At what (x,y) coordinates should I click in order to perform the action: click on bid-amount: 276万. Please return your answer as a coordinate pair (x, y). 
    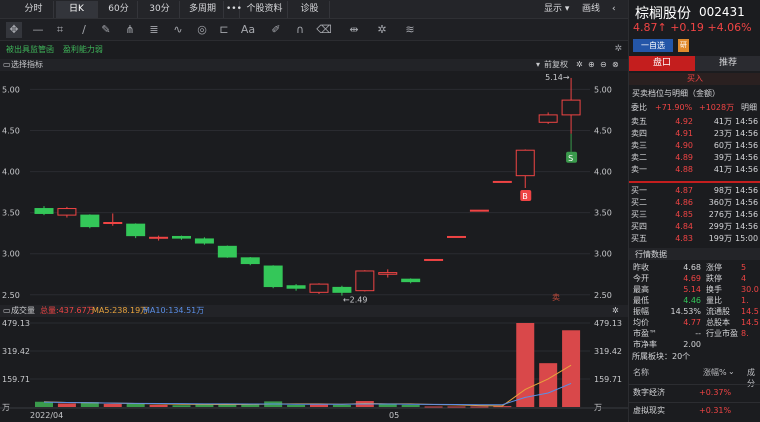
    Looking at the image, I should click on (720, 214).